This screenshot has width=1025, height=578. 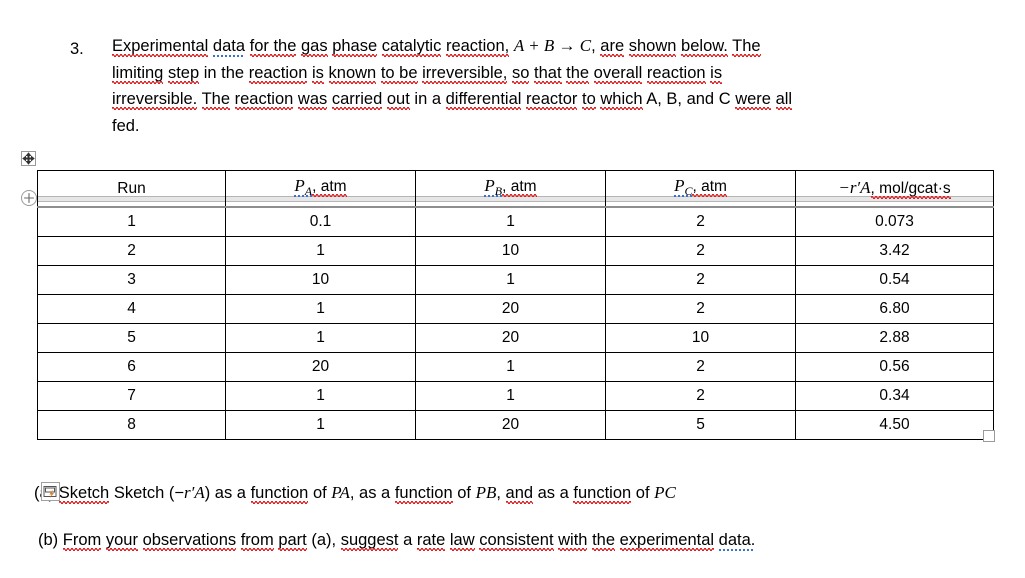 I want to click on cell-run: 5, so click(x=131, y=338).